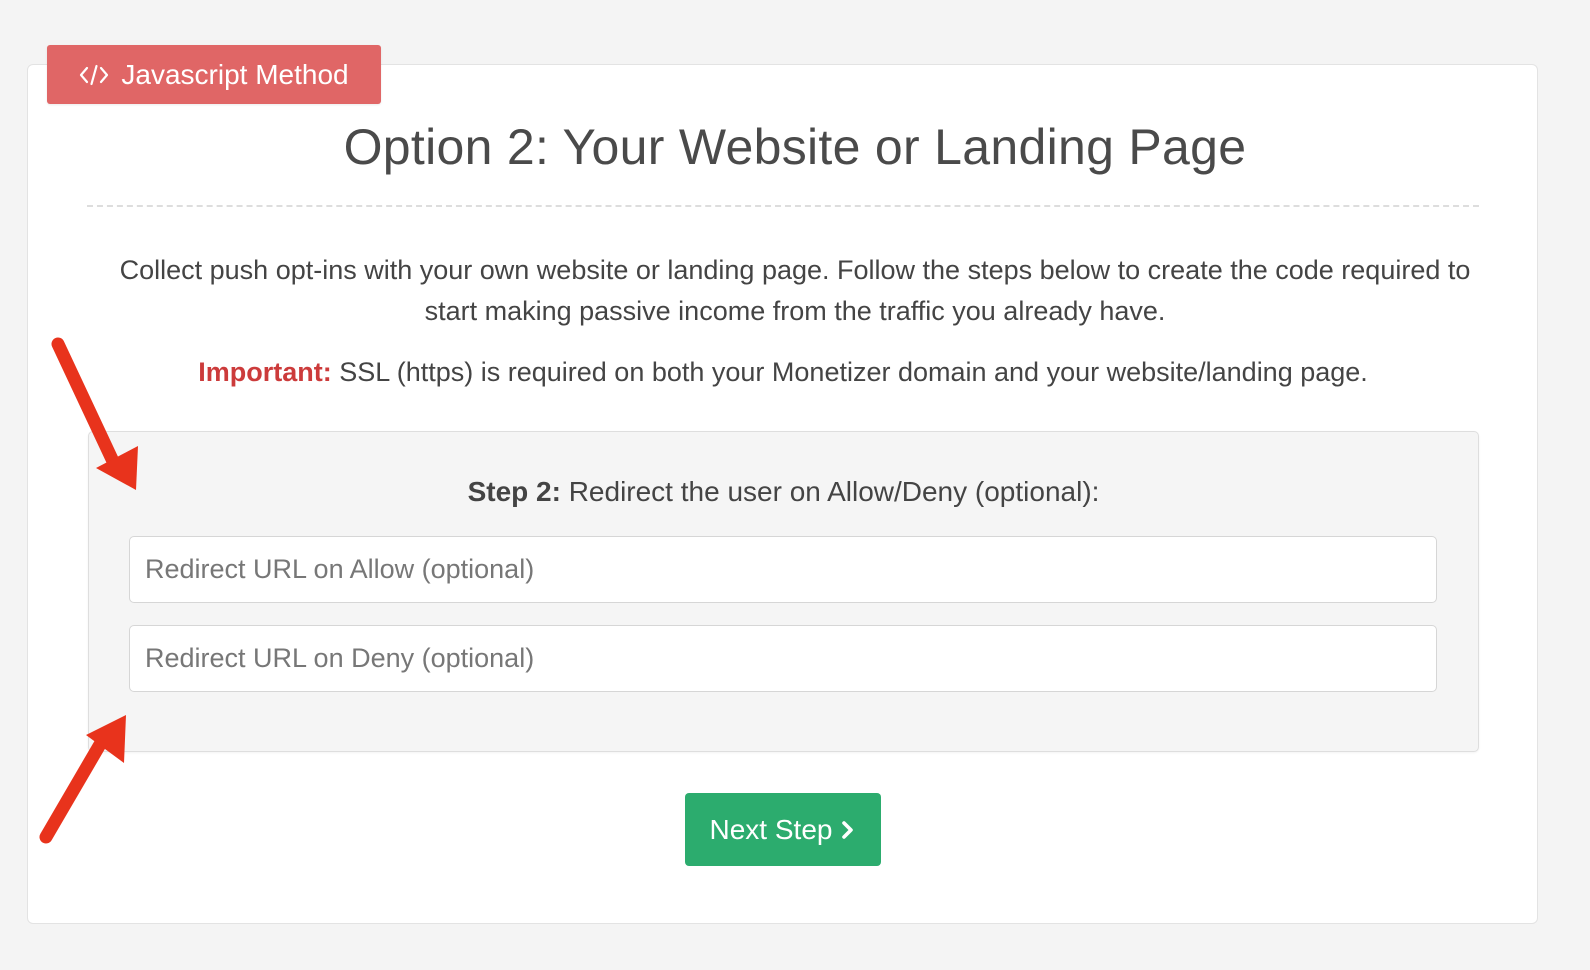 The height and width of the screenshot is (970, 1590). What do you see at coordinates (514, 491) in the screenshot?
I see `step-label: Step 2:` at bounding box center [514, 491].